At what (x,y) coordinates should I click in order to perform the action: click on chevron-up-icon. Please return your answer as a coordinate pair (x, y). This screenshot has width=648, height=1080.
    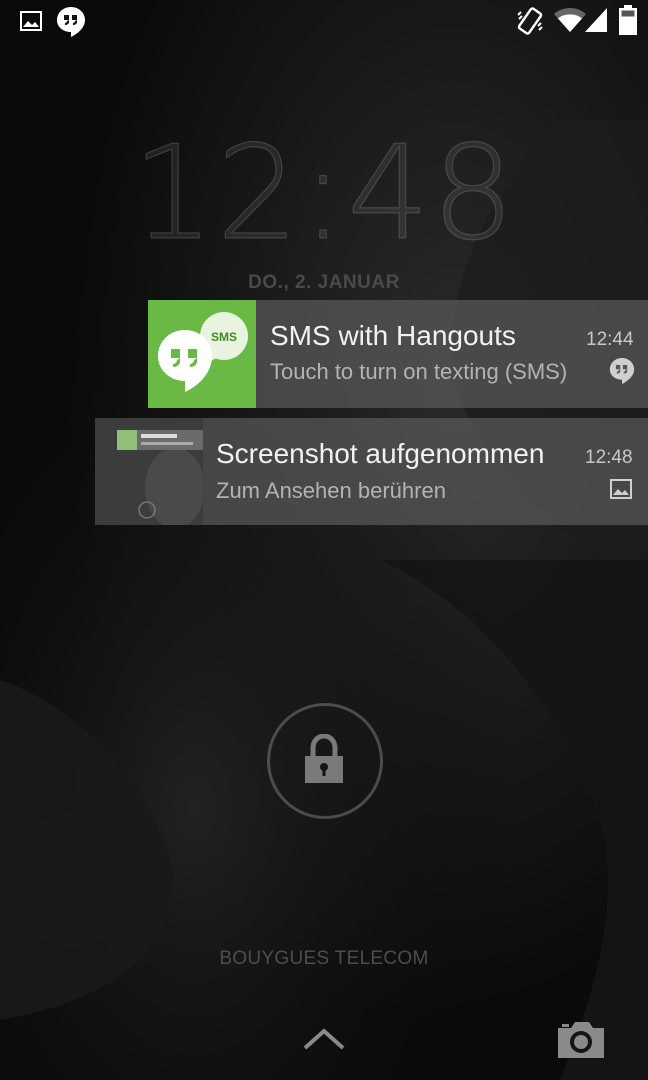
    Looking at the image, I should click on (324, 1039).